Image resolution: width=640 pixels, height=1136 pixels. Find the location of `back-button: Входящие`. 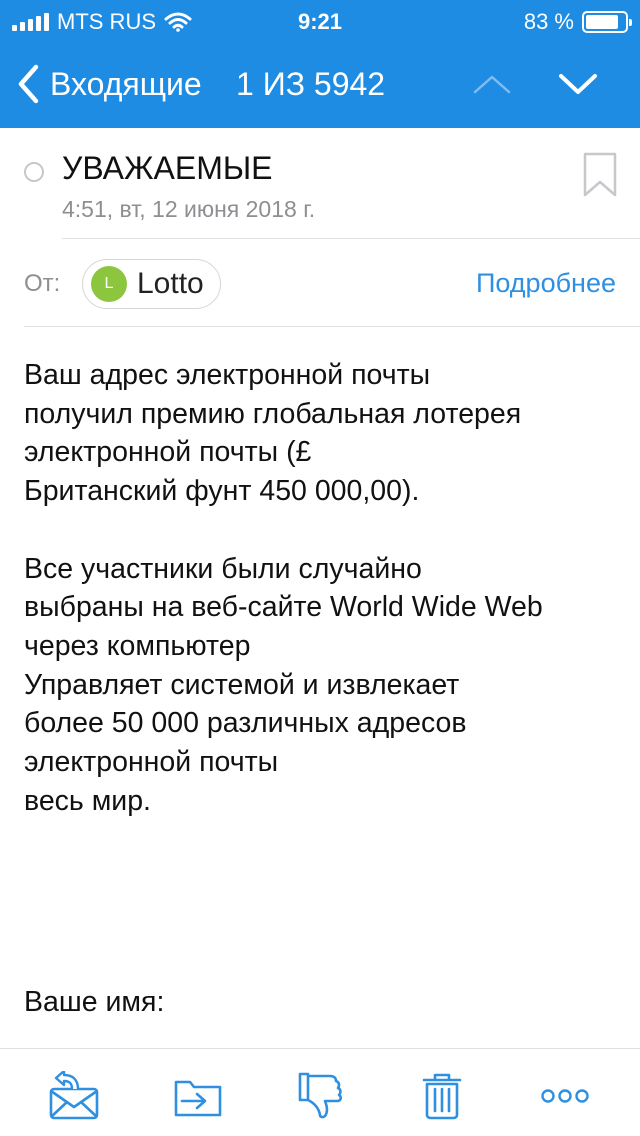

back-button: Входящие is located at coordinates (109, 84).